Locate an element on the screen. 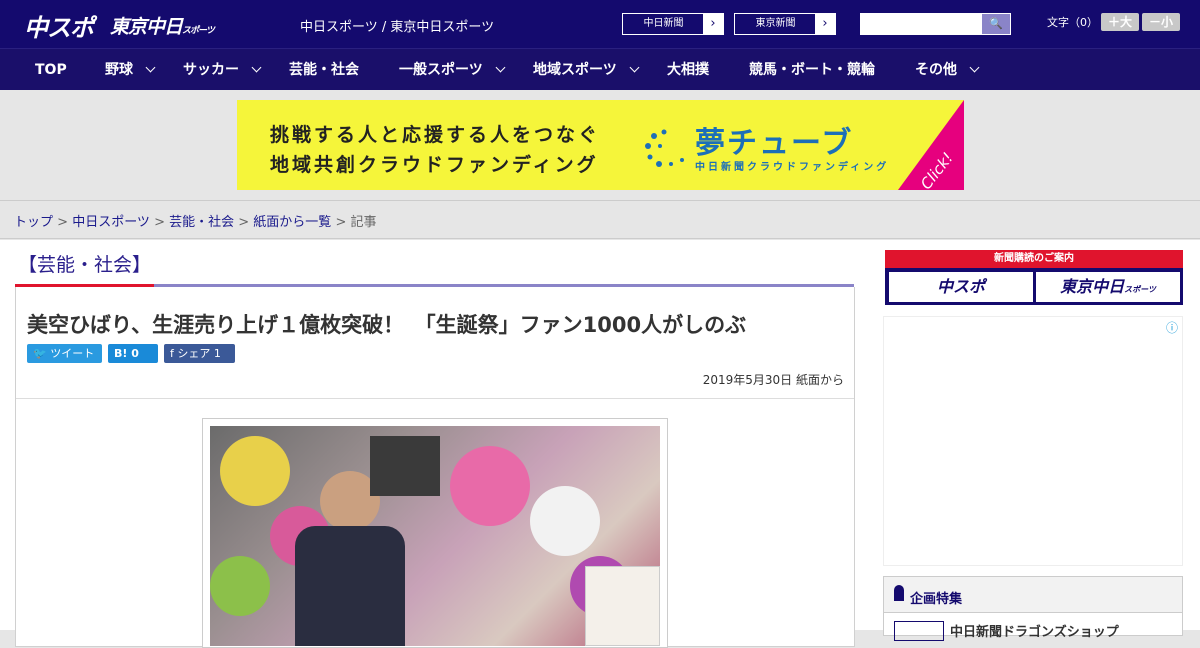 The width and height of the screenshot is (1200, 648). facebook-share-button: f シェア 1 is located at coordinates (199, 353).